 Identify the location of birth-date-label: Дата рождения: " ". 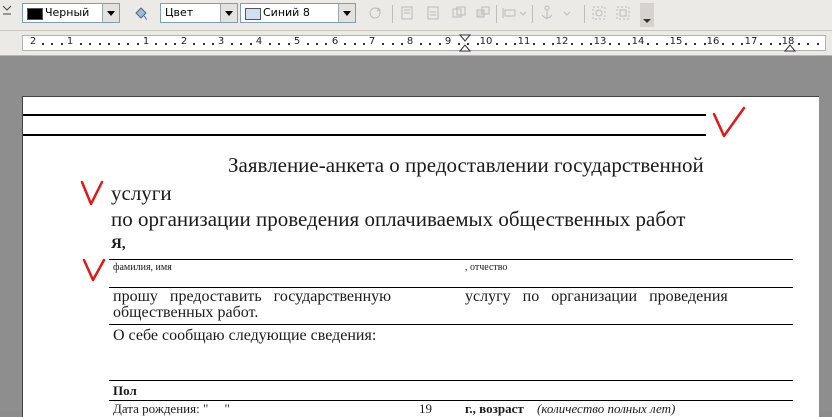
(171, 408).